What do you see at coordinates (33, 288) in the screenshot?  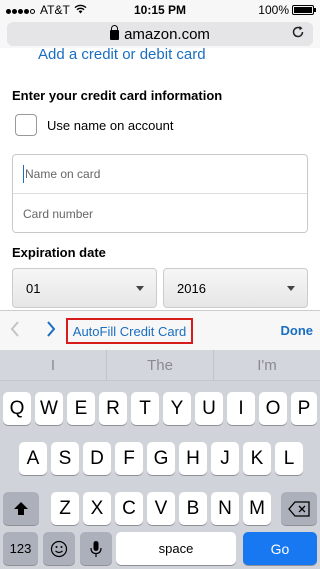 I see `month-value: 01` at bounding box center [33, 288].